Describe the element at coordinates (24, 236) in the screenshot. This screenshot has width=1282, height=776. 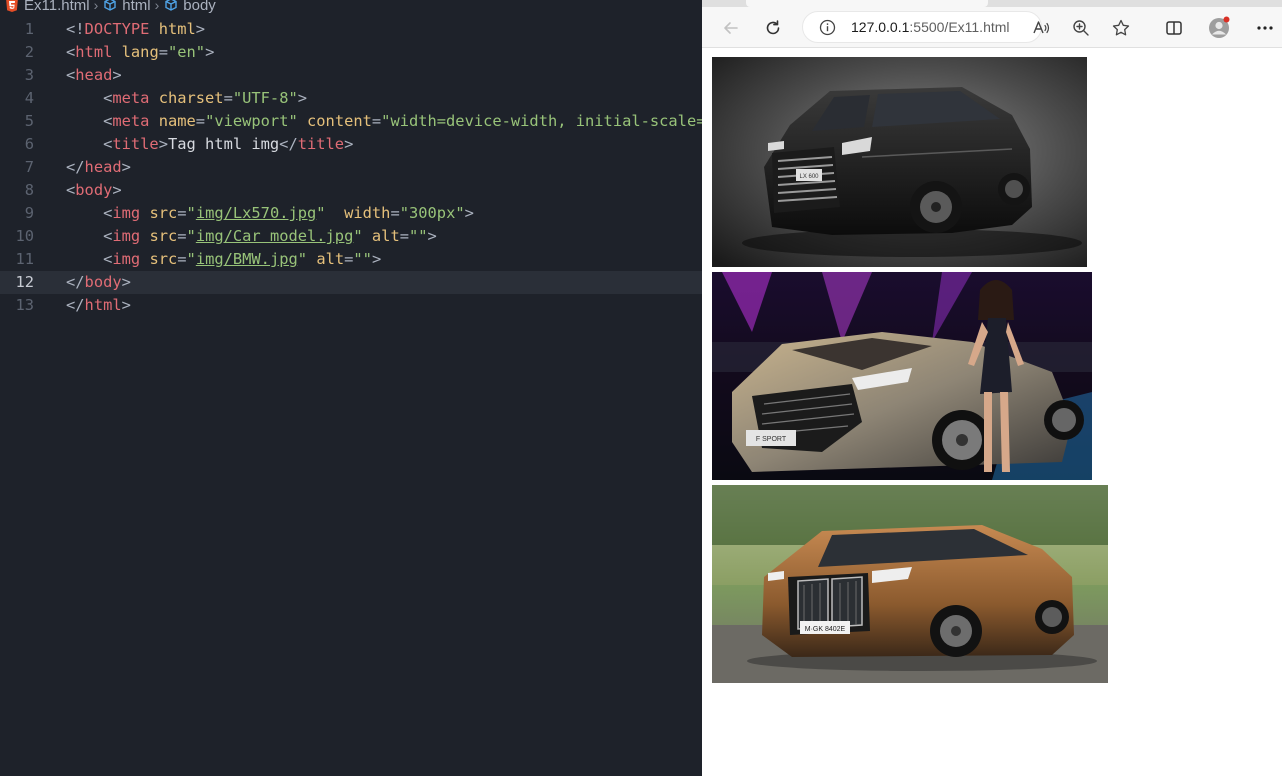
I see `line-number: 10` at that location.